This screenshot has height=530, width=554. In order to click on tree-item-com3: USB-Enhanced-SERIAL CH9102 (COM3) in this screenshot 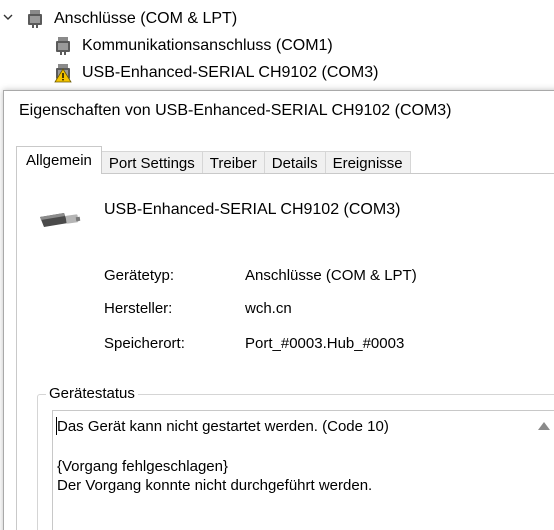, I will do `click(216, 73)`.